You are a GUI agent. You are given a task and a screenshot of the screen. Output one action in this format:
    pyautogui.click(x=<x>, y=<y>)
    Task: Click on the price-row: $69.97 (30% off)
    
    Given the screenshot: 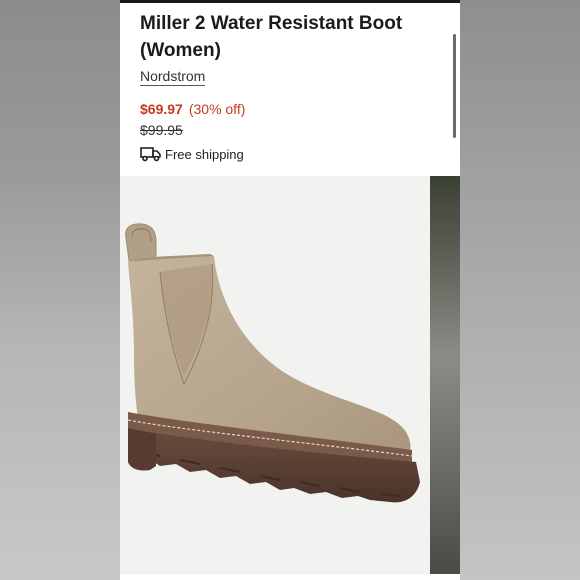 What is the action you would take?
    pyautogui.click(x=192, y=109)
    